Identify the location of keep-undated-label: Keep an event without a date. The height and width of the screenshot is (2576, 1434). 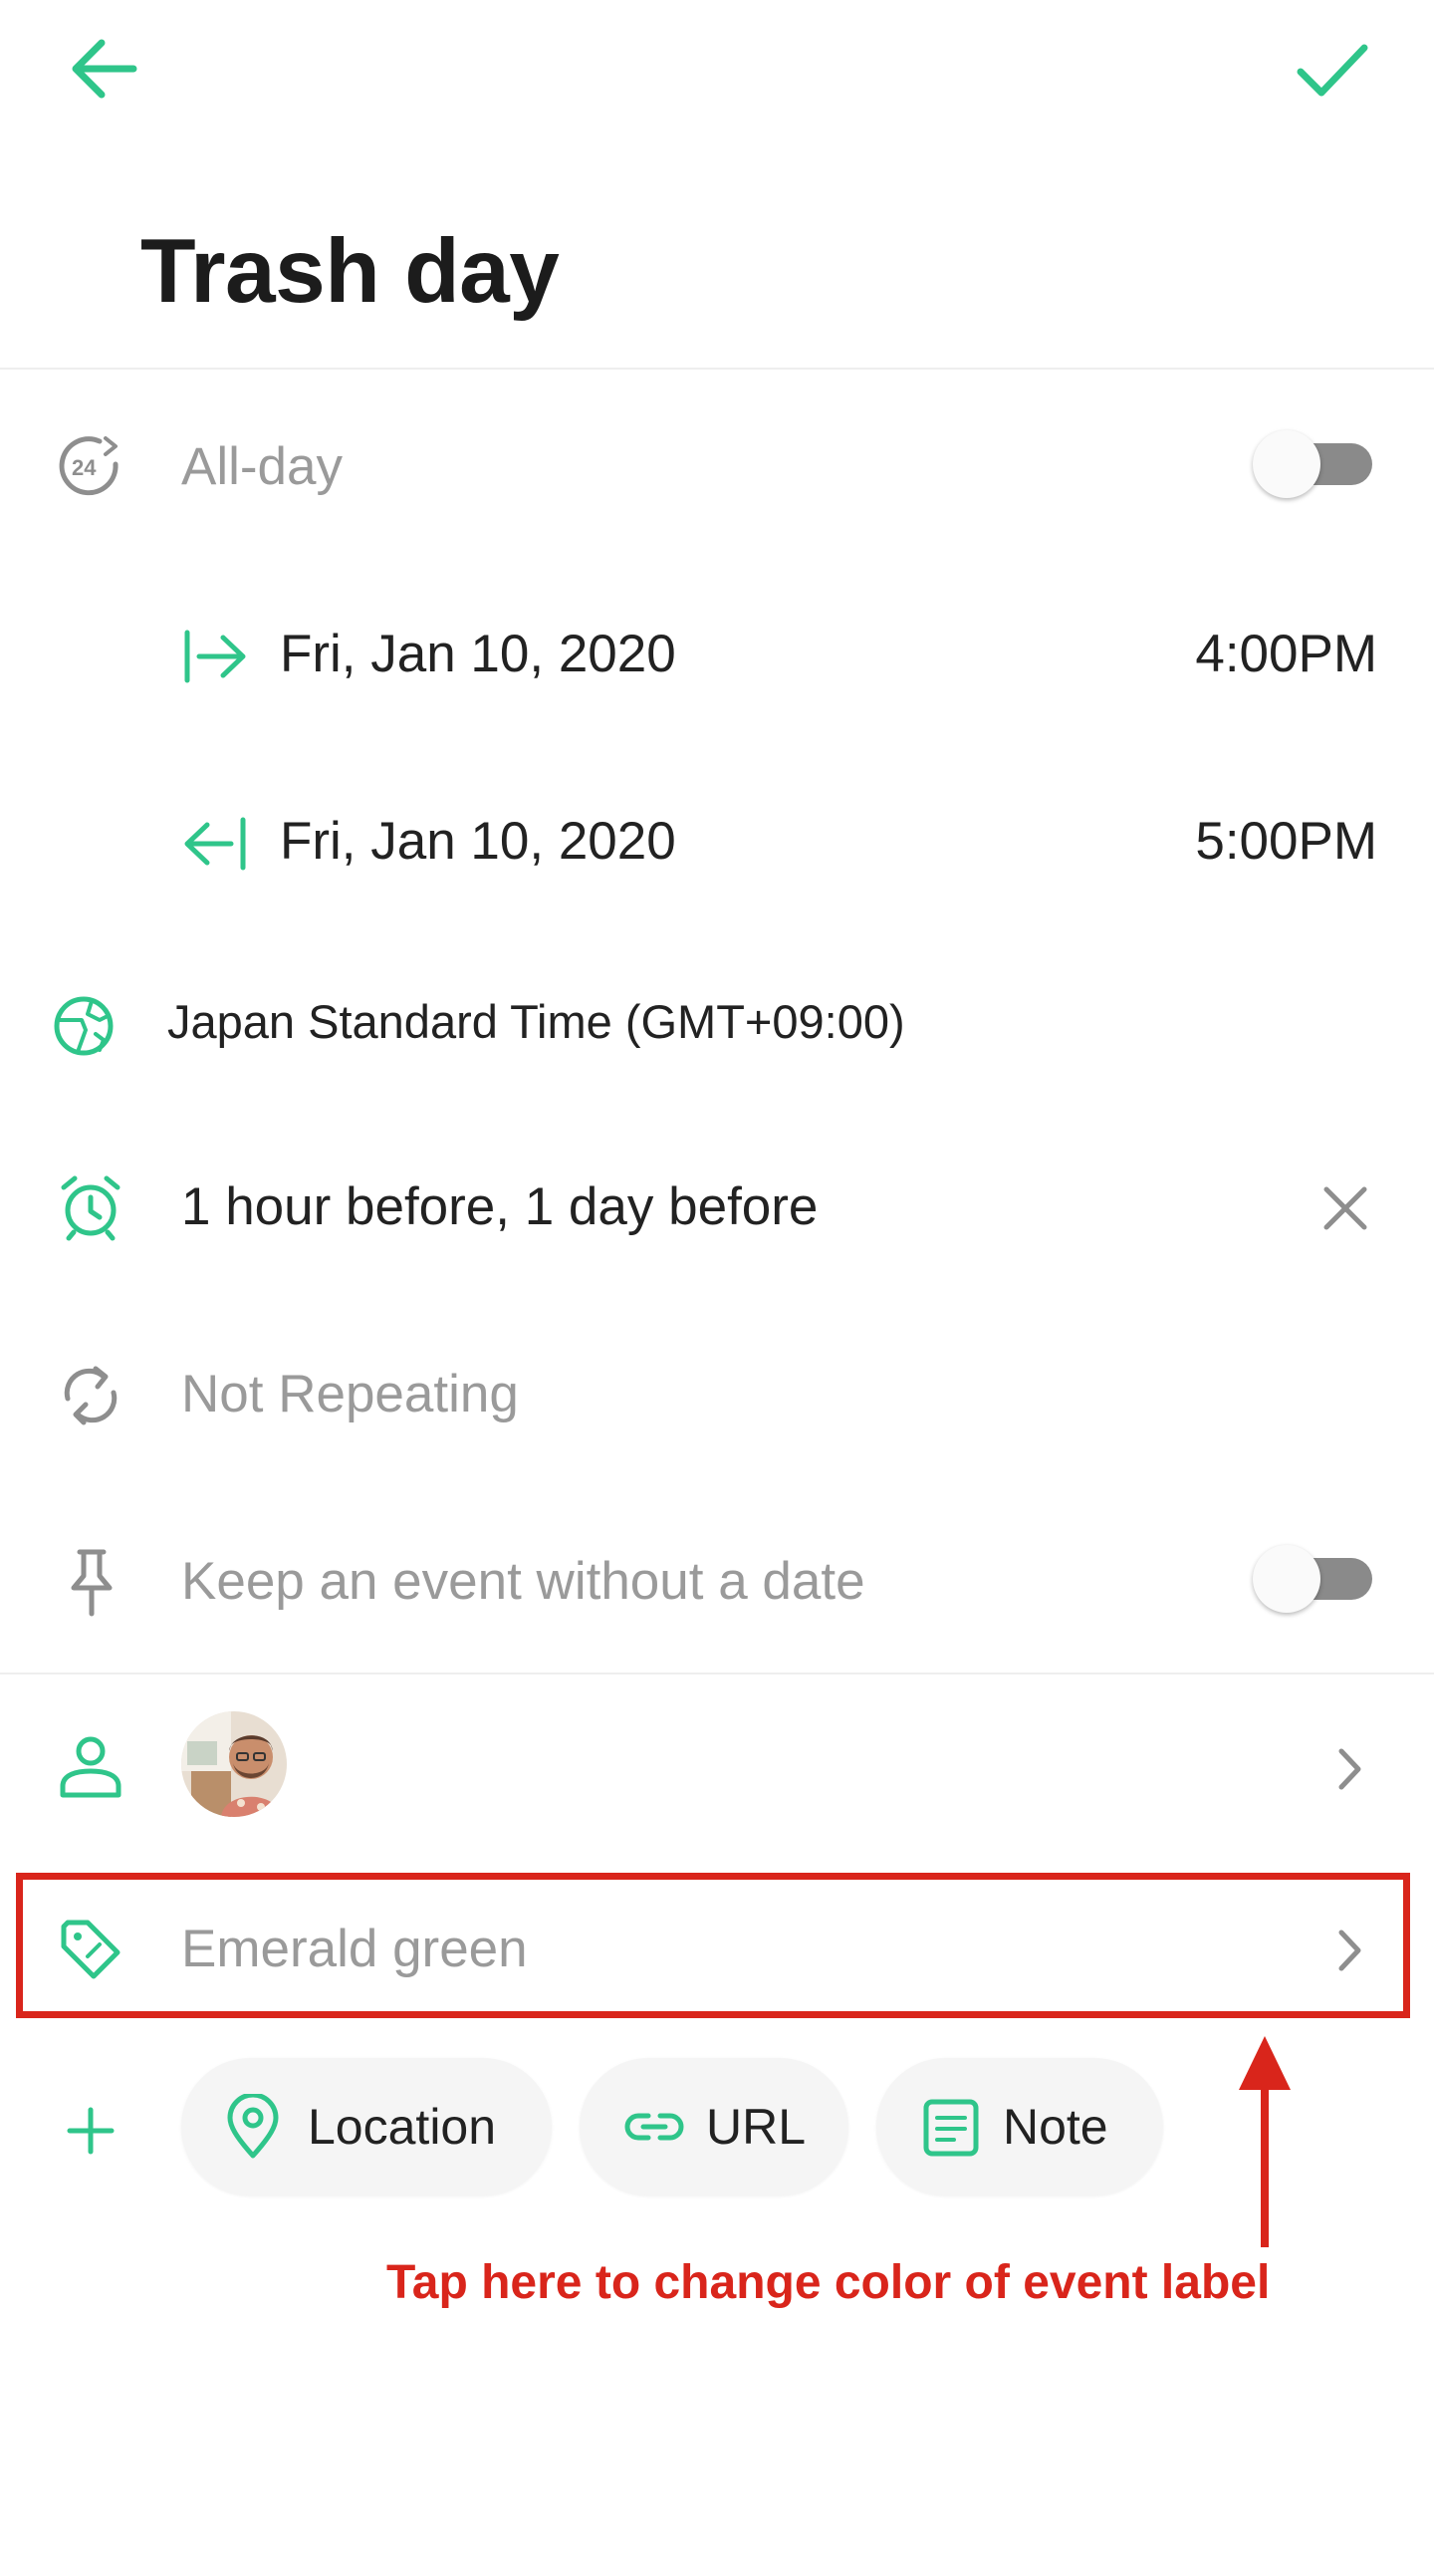
(523, 1581).